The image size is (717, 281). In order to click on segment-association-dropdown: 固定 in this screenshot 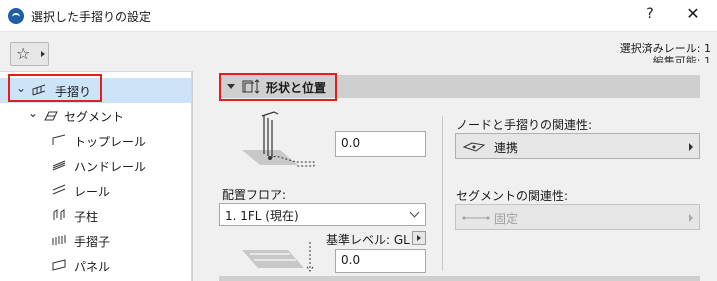, I will do `click(577, 217)`.